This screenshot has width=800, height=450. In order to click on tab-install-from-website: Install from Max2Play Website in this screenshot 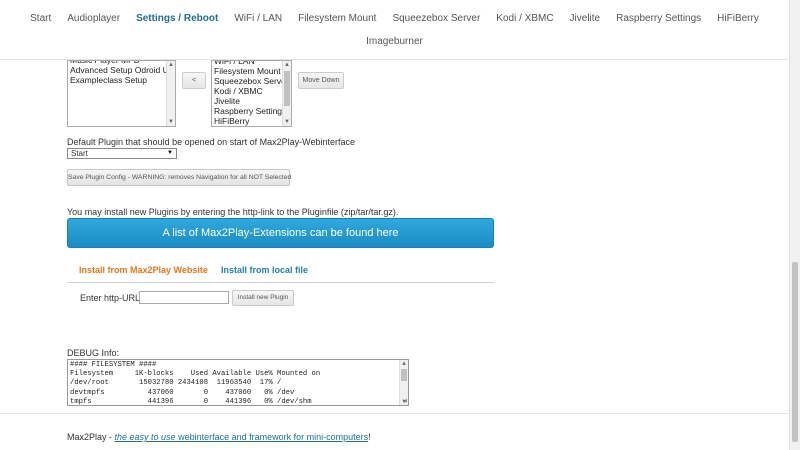, I will do `click(143, 270)`.